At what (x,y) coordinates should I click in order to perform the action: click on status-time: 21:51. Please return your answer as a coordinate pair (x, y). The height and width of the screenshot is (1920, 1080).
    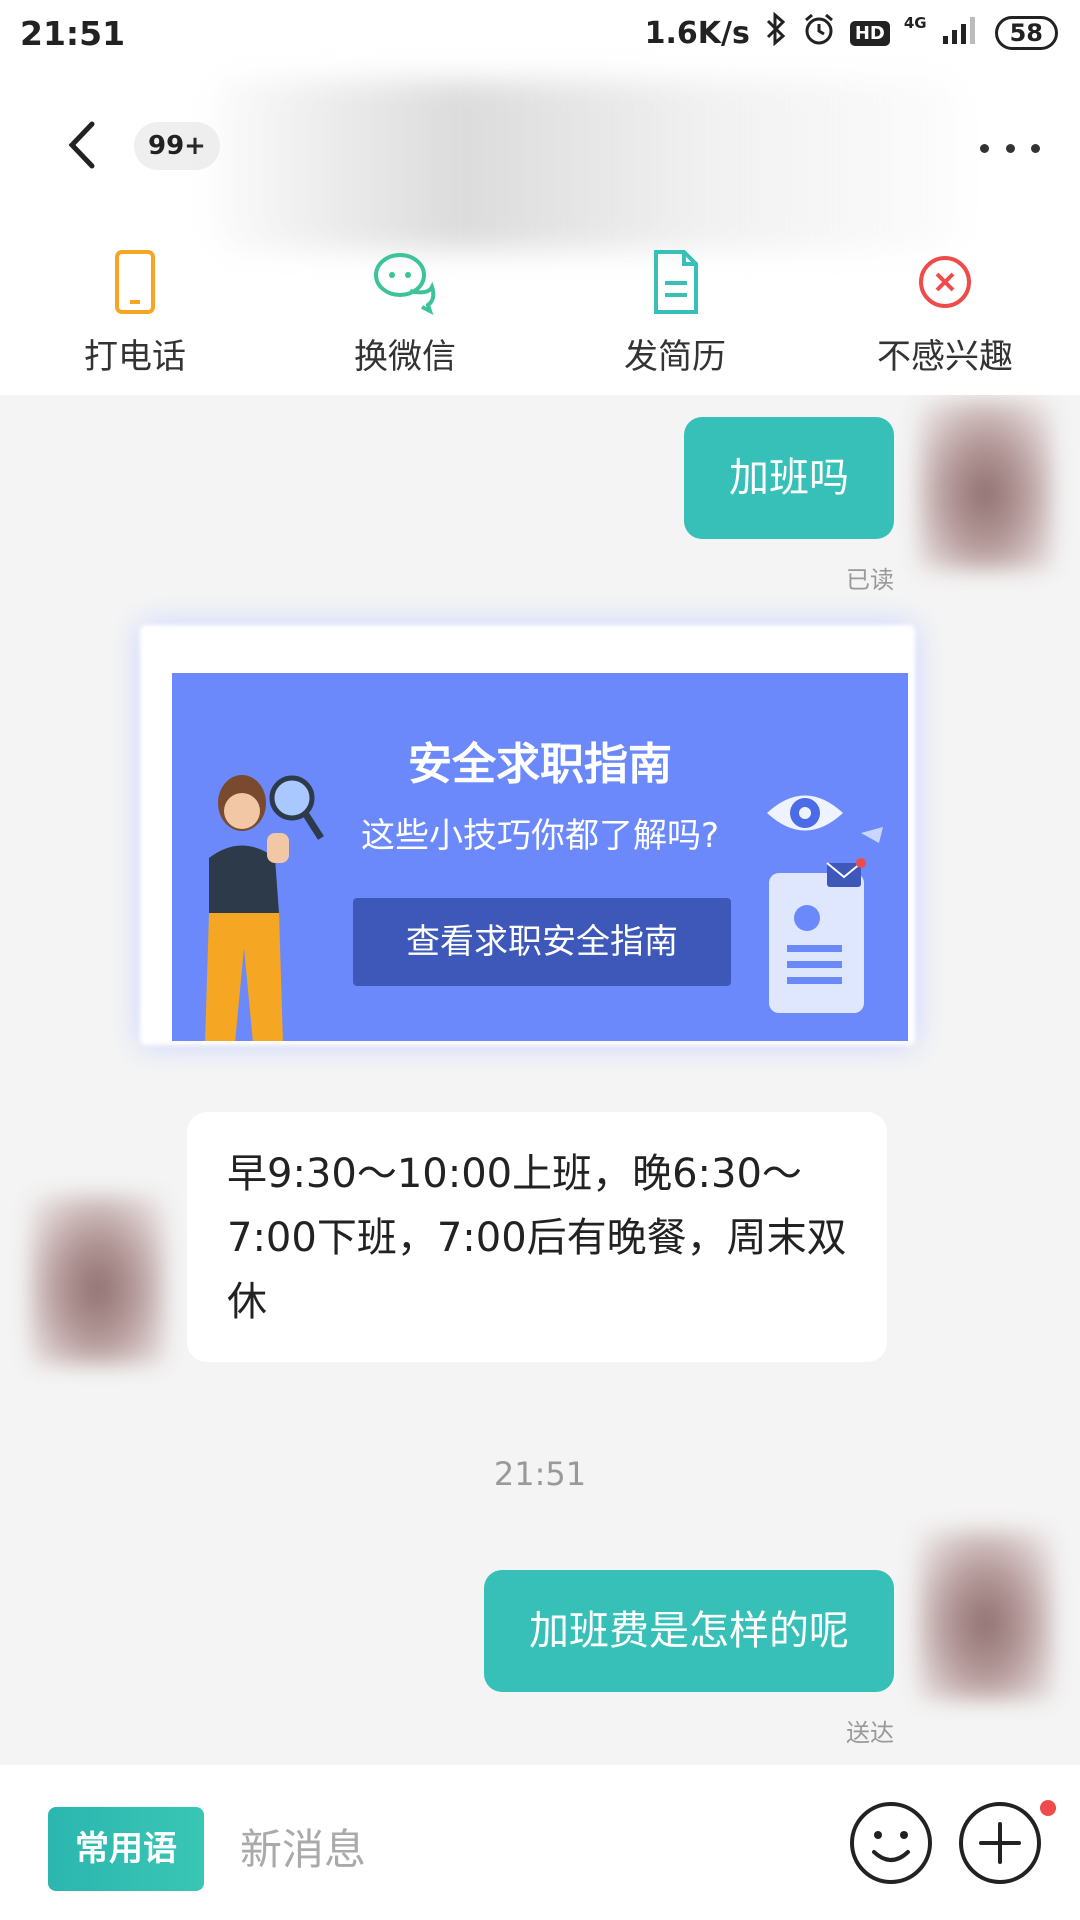
    Looking at the image, I should click on (73, 33).